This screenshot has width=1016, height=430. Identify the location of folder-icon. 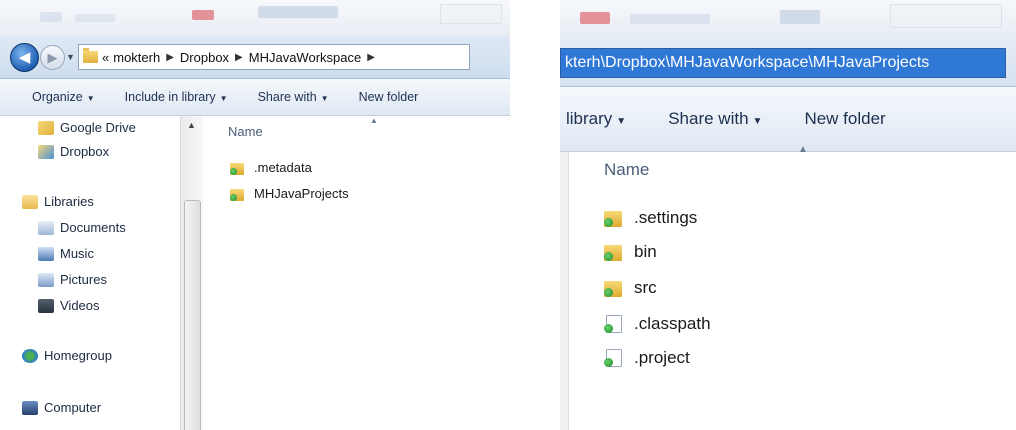
(90, 55).